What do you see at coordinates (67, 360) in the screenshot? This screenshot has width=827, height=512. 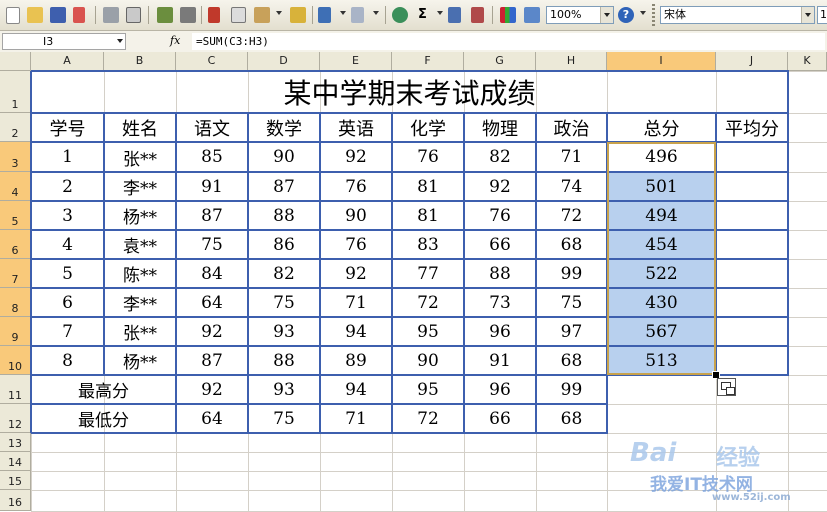 I see `student-id-cell: 8` at bounding box center [67, 360].